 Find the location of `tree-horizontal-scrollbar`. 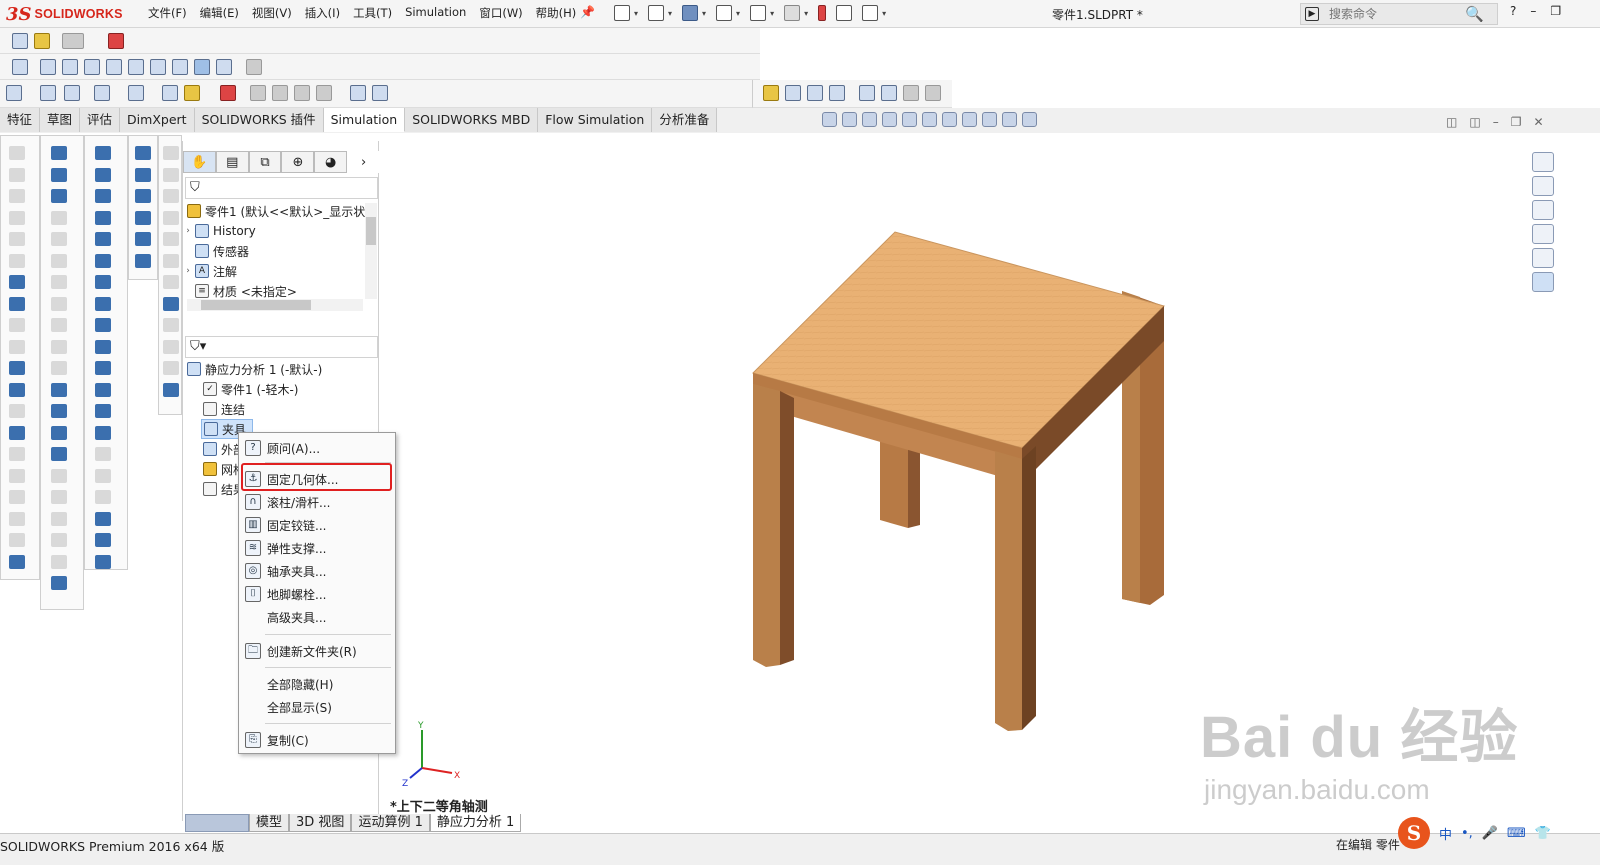

tree-horizontal-scrollbar is located at coordinates (275, 305).